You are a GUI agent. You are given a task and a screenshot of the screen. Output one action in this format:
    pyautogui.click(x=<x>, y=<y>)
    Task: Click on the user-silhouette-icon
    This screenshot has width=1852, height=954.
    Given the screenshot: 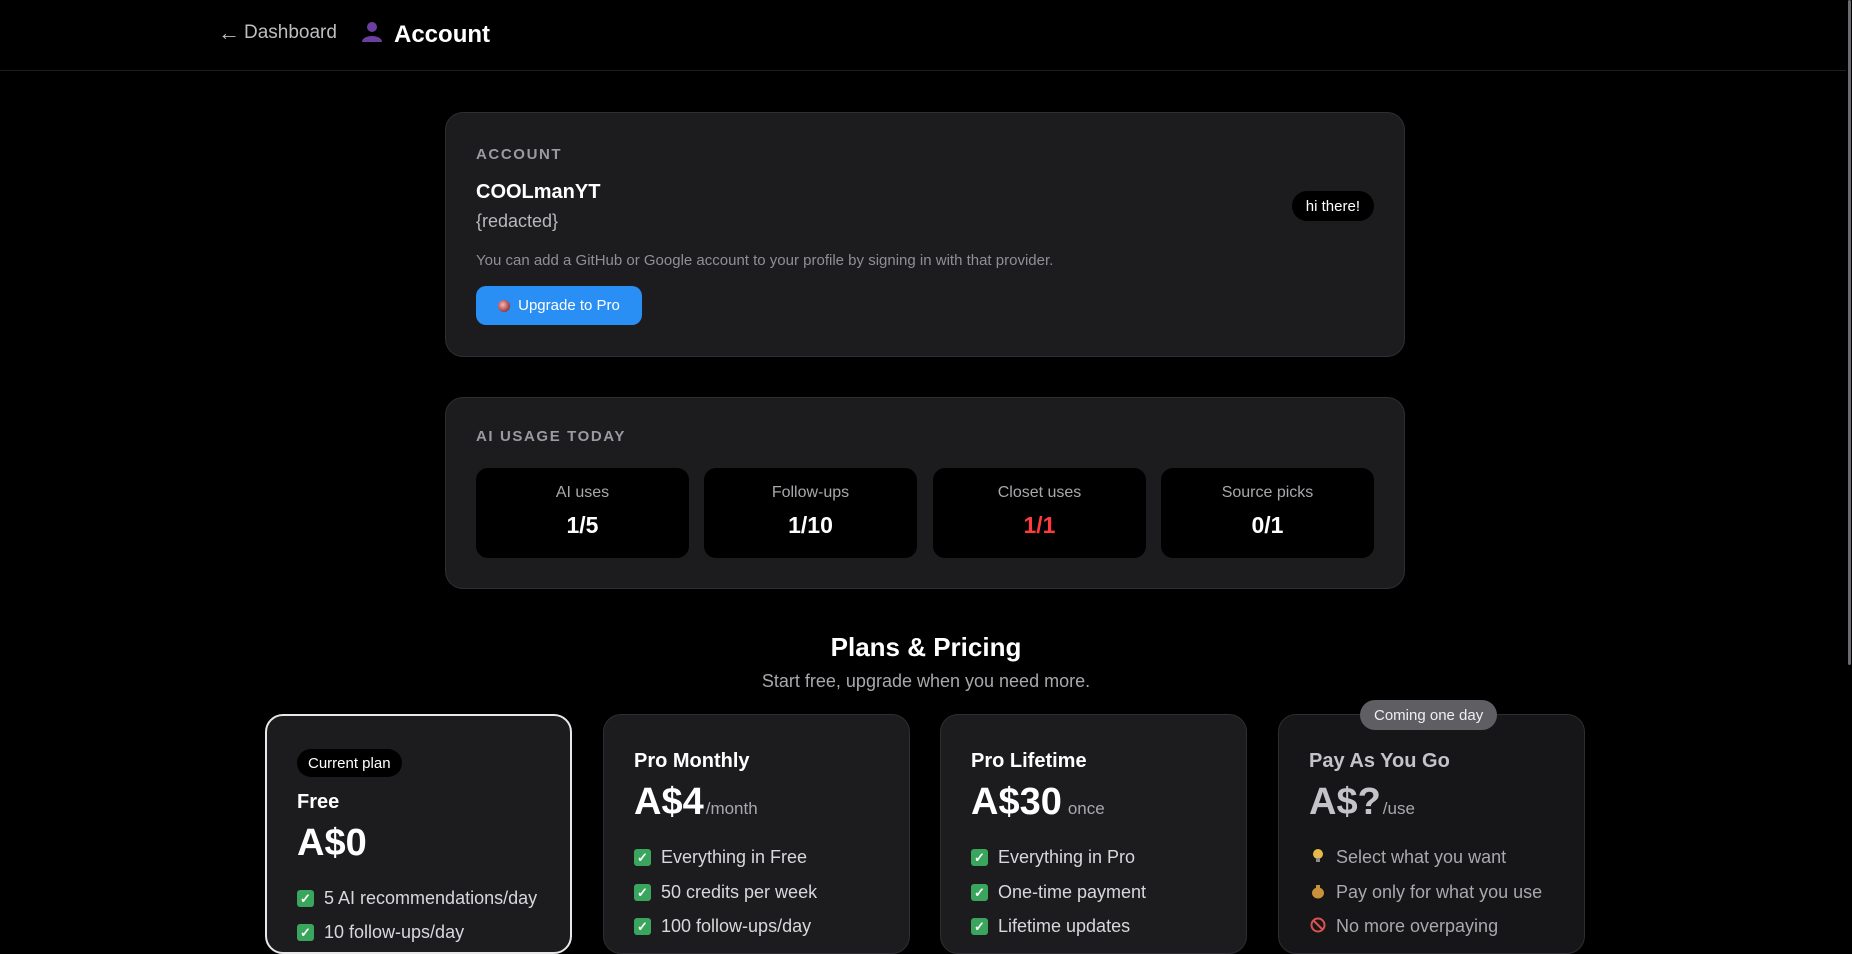 What is the action you would take?
    pyautogui.click(x=372, y=34)
    